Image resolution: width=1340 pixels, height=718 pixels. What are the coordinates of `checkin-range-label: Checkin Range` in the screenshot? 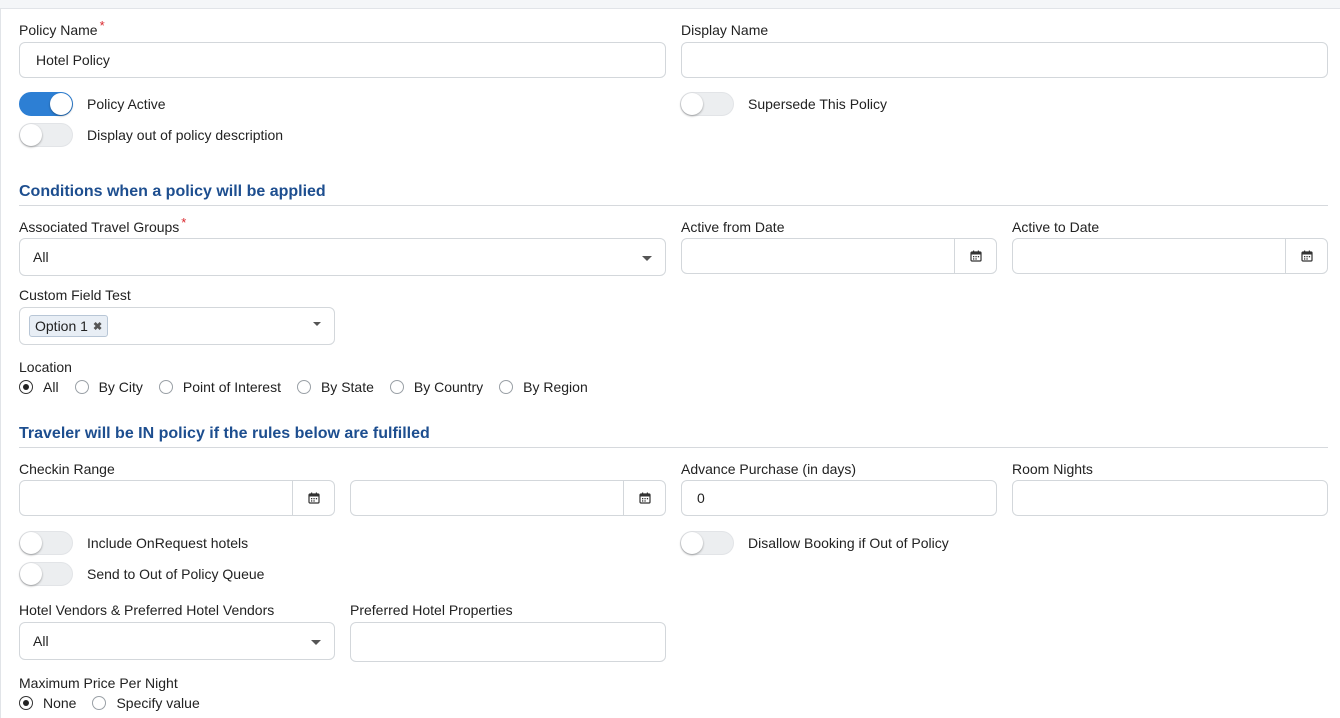 It's located at (67, 469).